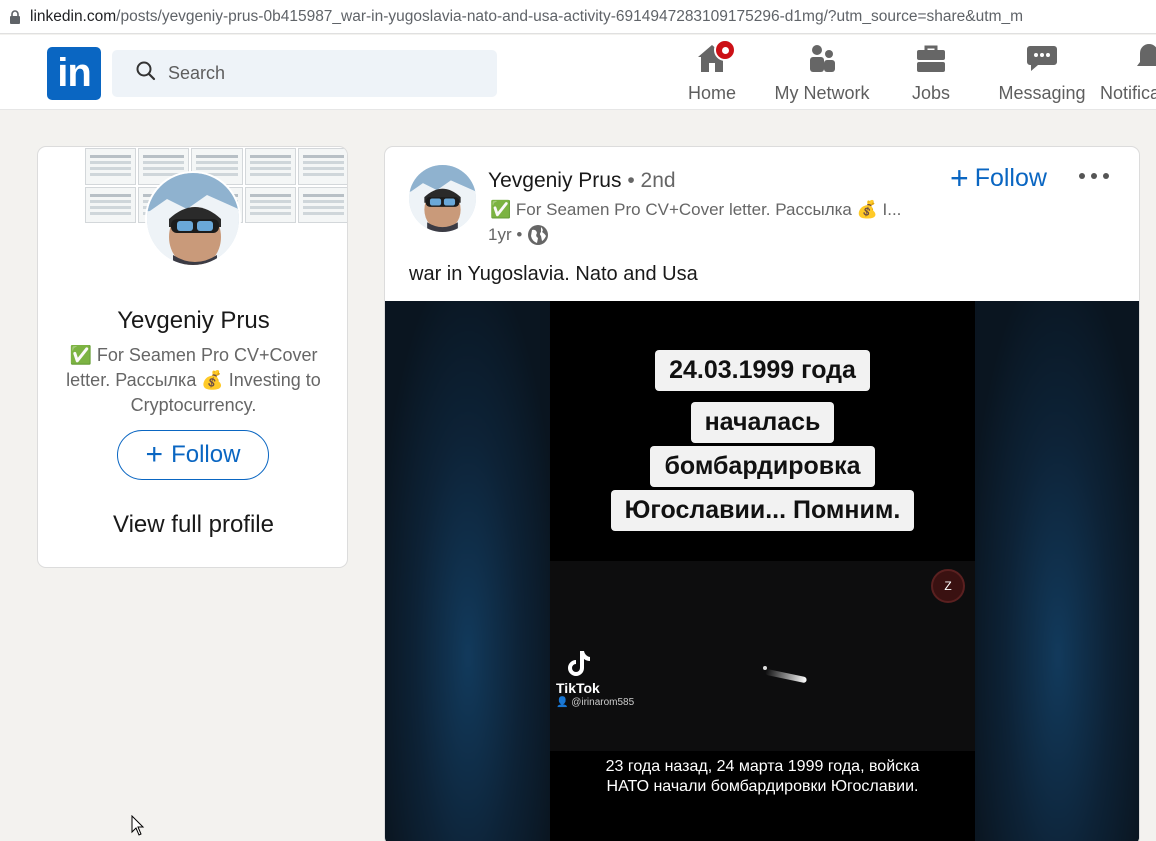 The width and height of the screenshot is (1156, 841). I want to click on nav-notifications: Notifica, so click(1128, 72).